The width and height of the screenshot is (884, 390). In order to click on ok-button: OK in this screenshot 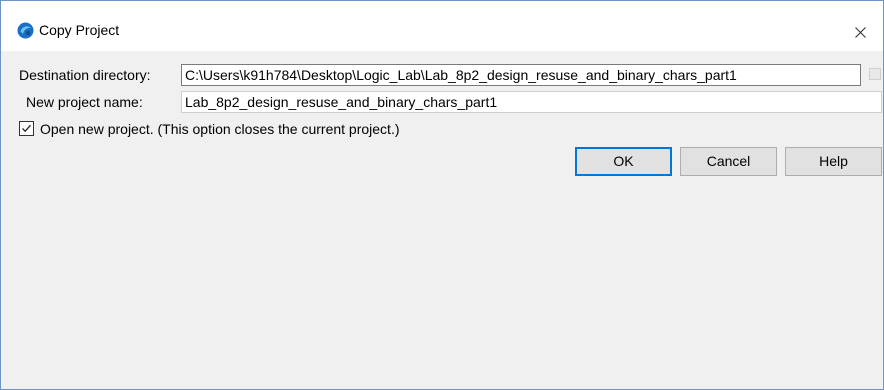, I will do `click(623, 161)`.